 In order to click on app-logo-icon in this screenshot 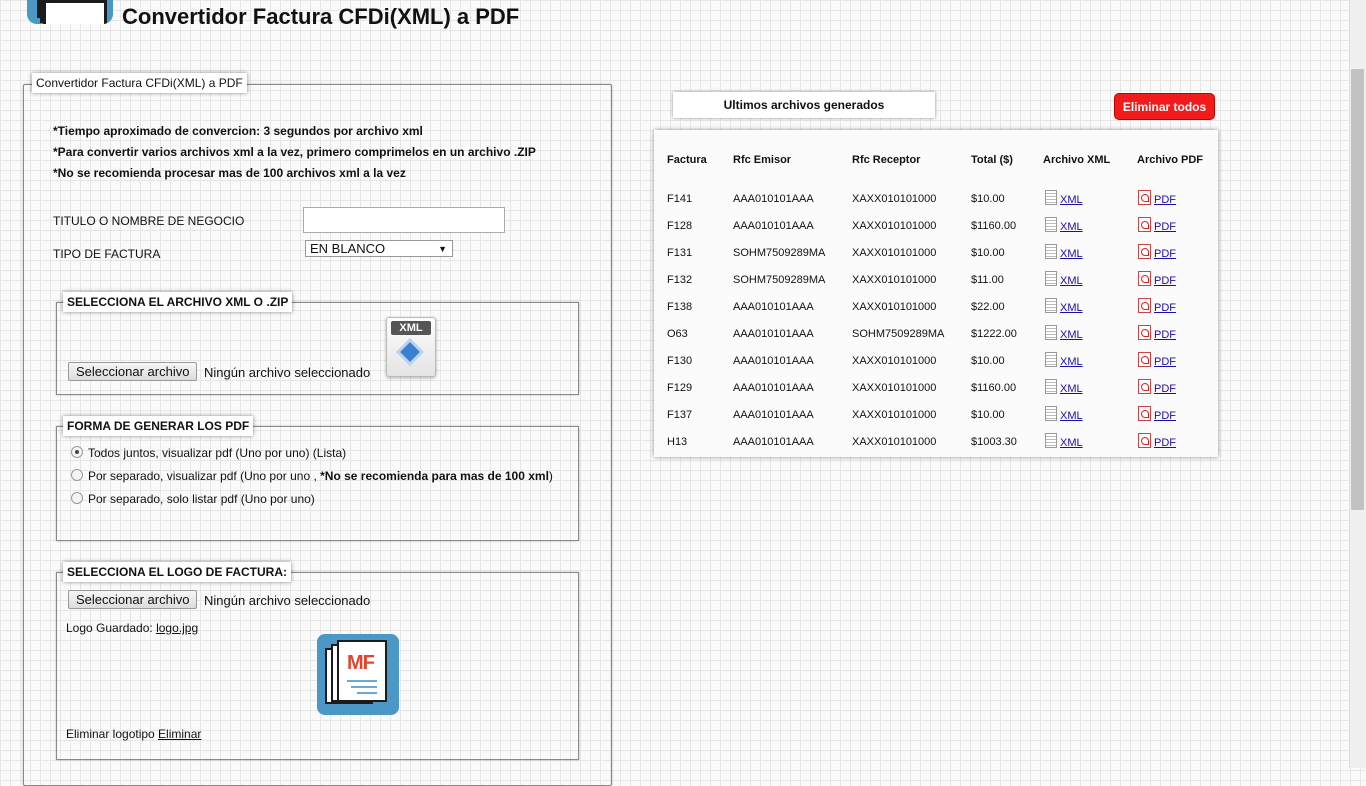, I will do `click(70, 12)`.